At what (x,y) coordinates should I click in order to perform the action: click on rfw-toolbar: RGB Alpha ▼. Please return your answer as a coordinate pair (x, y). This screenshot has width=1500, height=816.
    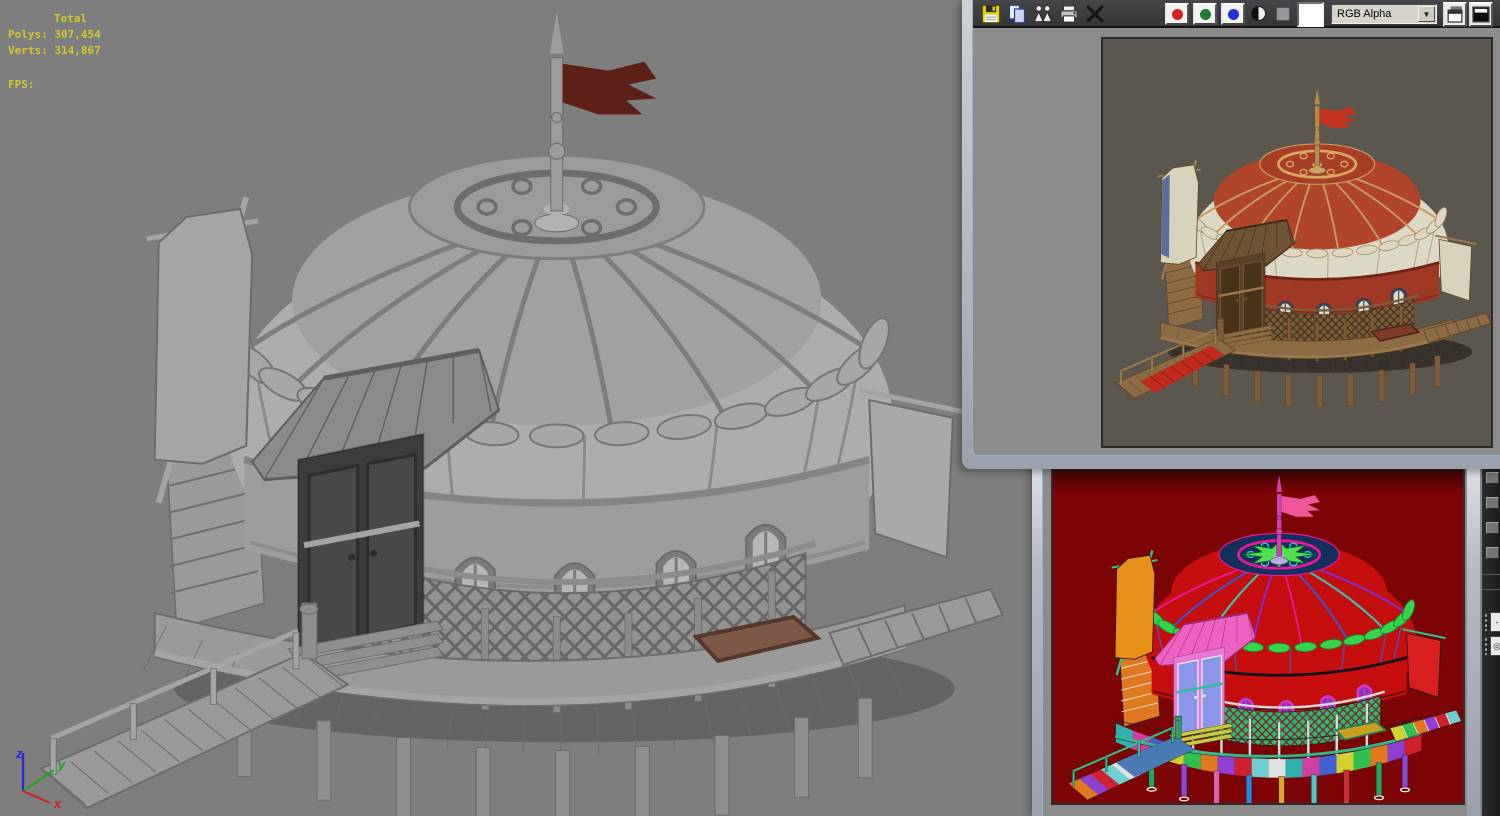
    Looking at the image, I should click on (1236, 14).